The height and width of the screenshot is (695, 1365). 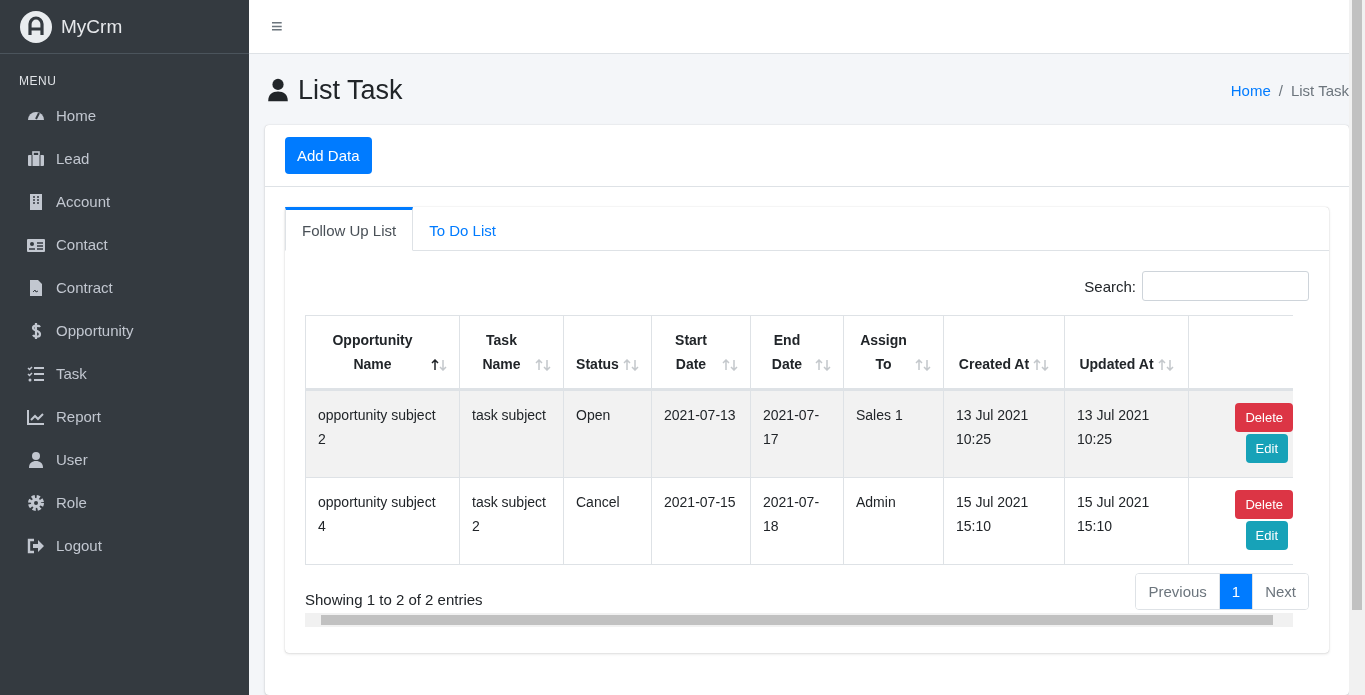 What do you see at coordinates (92, 26) in the screenshot?
I see `brand-name: MyCrm` at bounding box center [92, 26].